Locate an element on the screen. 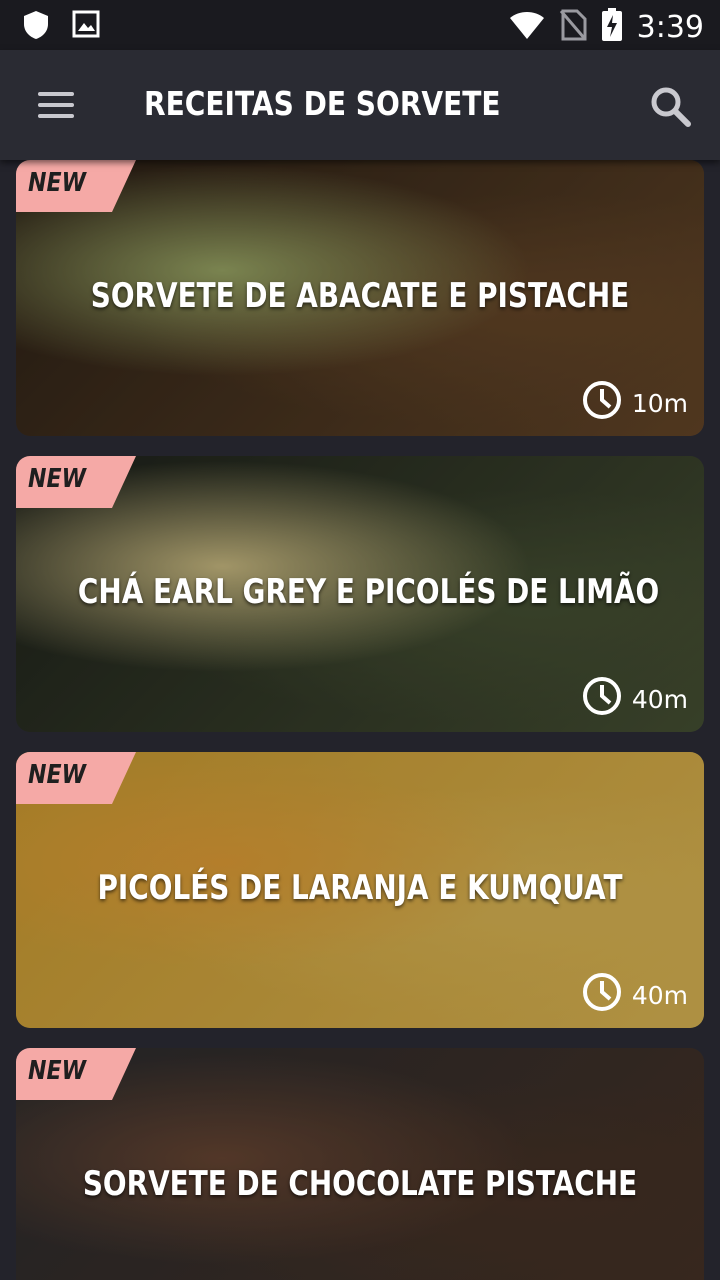 Image resolution: width=720 pixels, height=1280 pixels. recipe-time-label: 10m is located at coordinates (659, 403).